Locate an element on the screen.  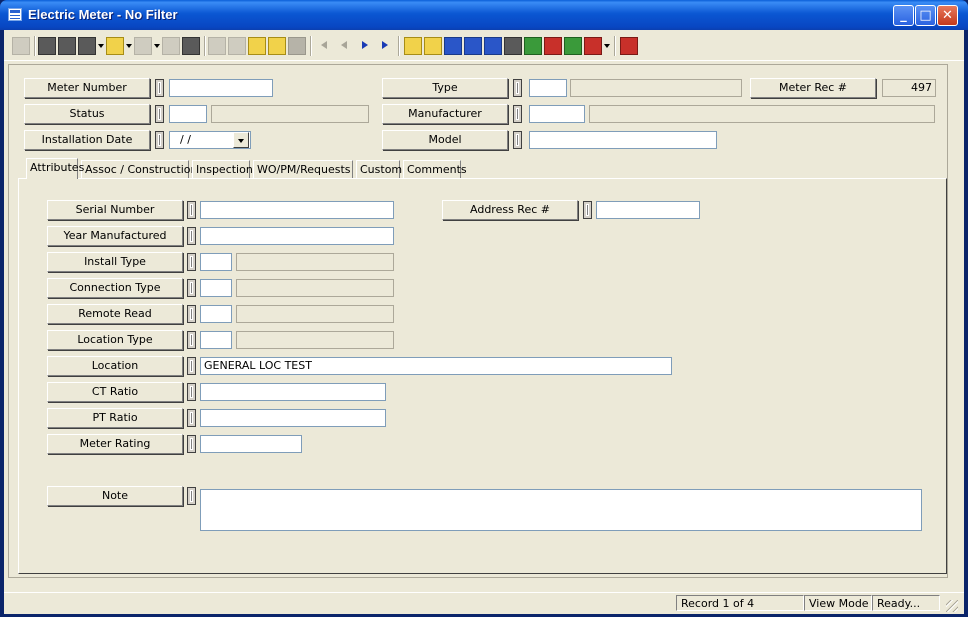
note-textarea is located at coordinates (561, 510).